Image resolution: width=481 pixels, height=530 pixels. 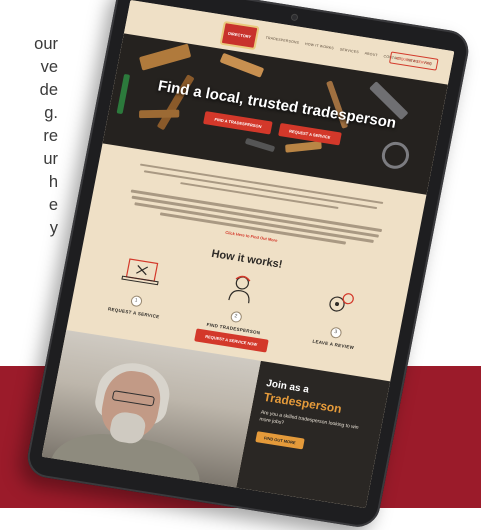 What do you see at coordinates (236, 317) in the screenshot?
I see `step-number: 2` at bounding box center [236, 317].